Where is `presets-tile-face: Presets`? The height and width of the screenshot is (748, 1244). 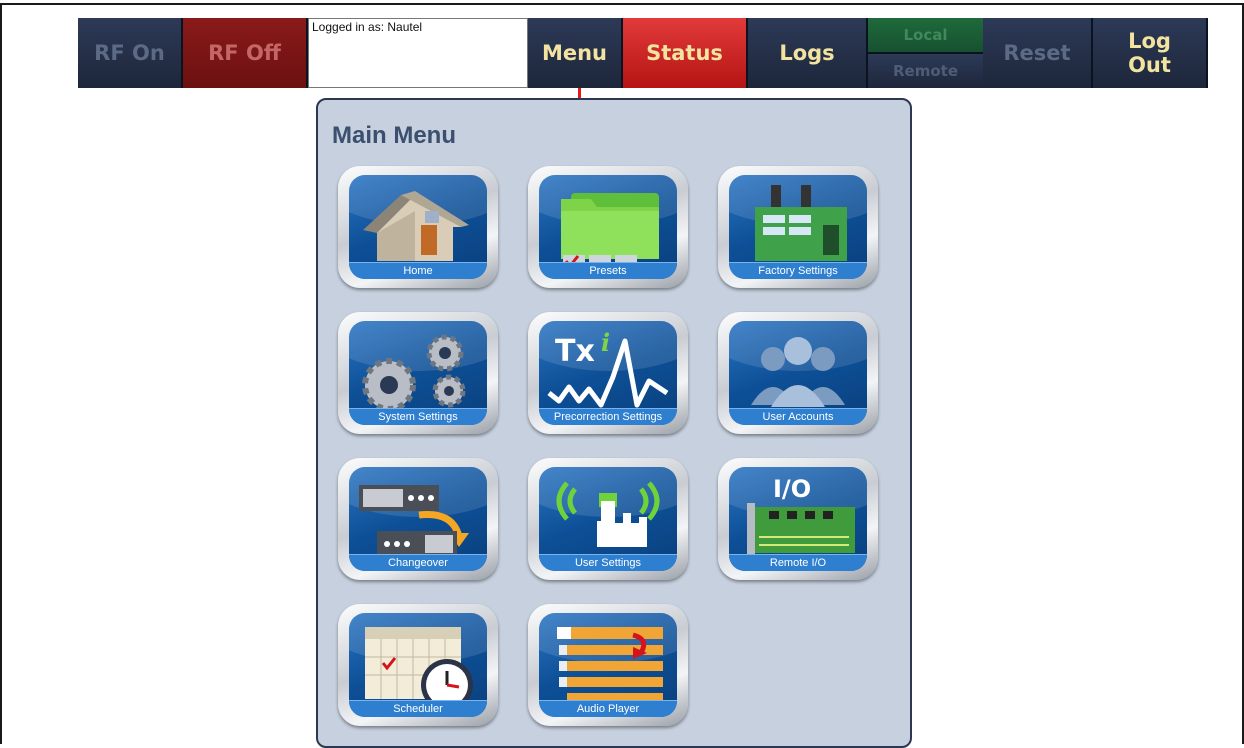
presets-tile-face: Presets is located at coordinates (608, 227).